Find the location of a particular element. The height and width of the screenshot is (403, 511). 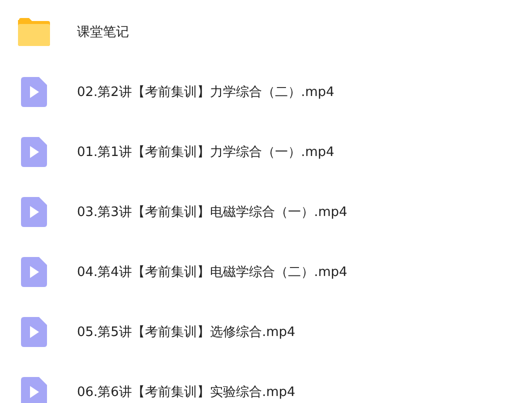

file-name: 04.第4讲【考前集训】电磁学综合（二）.mp4 is located at coordinates (212, 272).